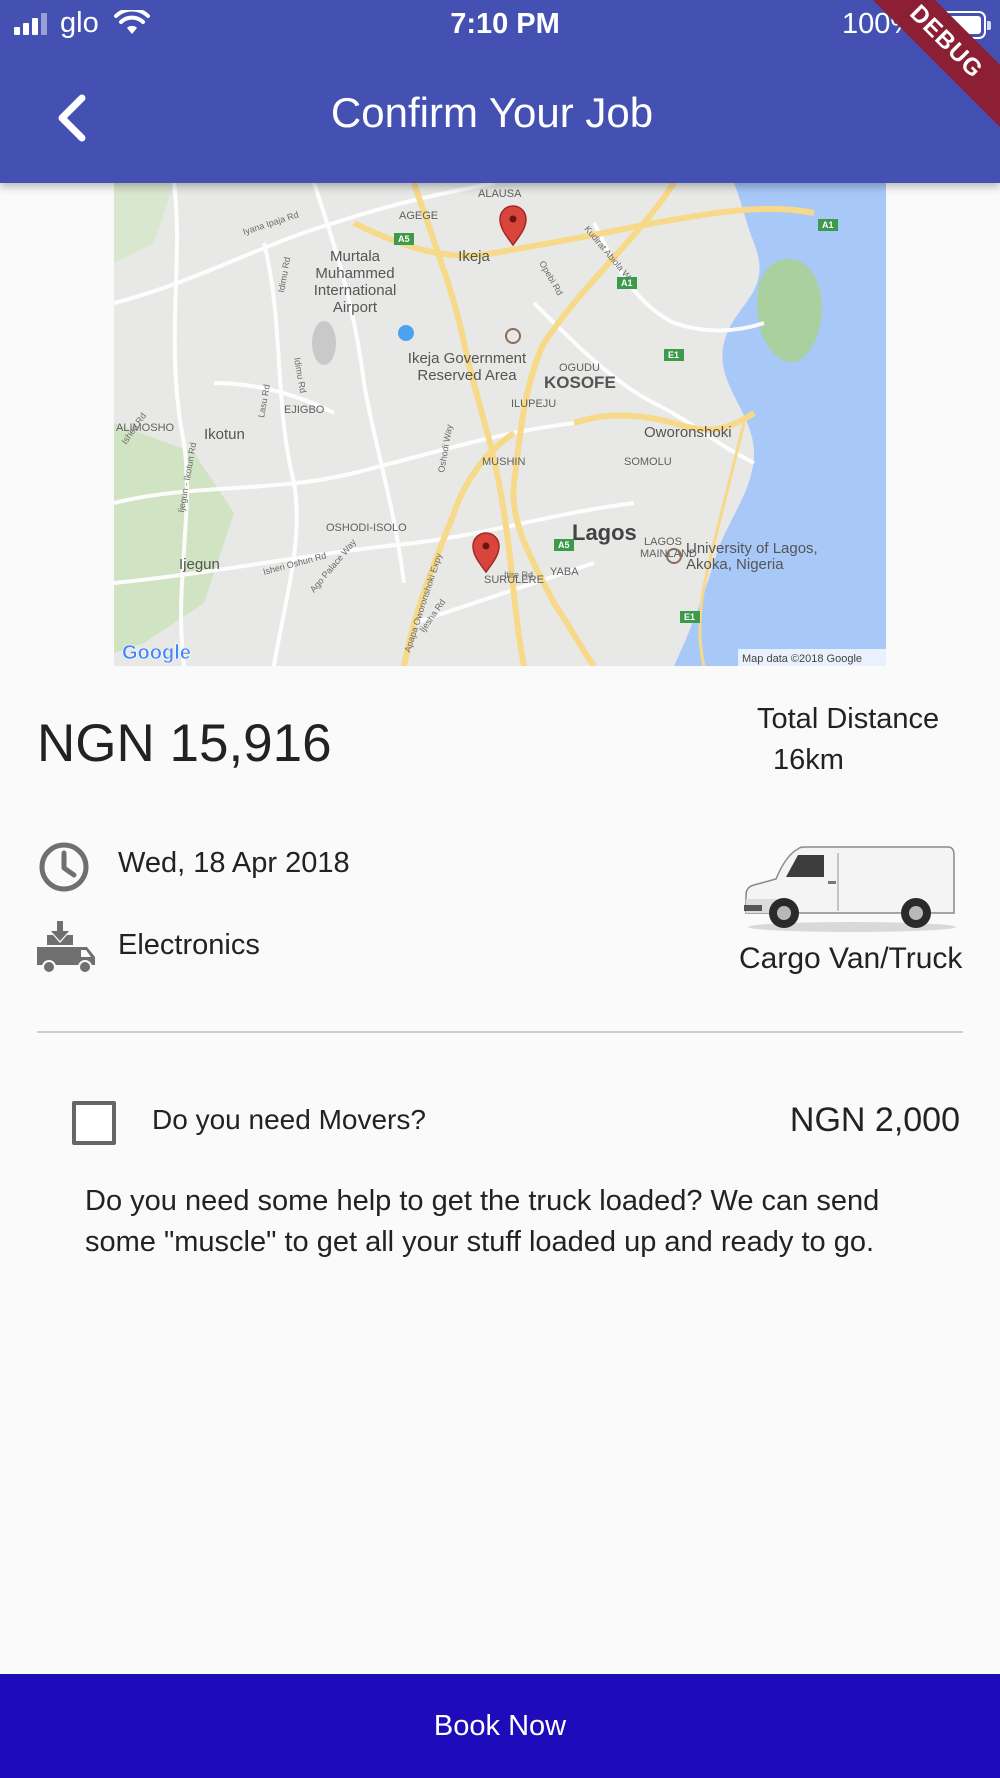  What do you see at coordinates (850, 889) in the screenshot?
I see `cargo-van-image` at bounding box center [850, 889].